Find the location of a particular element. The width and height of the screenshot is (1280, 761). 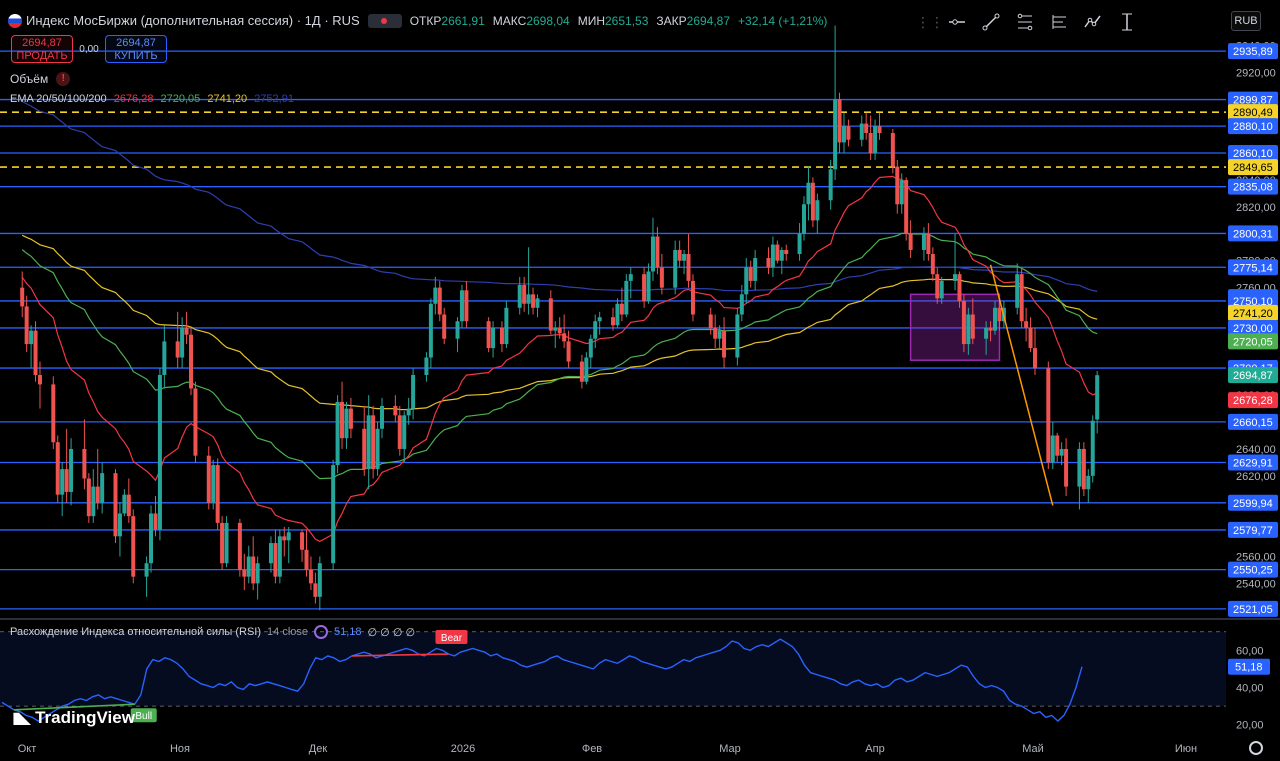

price-tag-label: 2629,91 is located at coordinates (1253, 464).